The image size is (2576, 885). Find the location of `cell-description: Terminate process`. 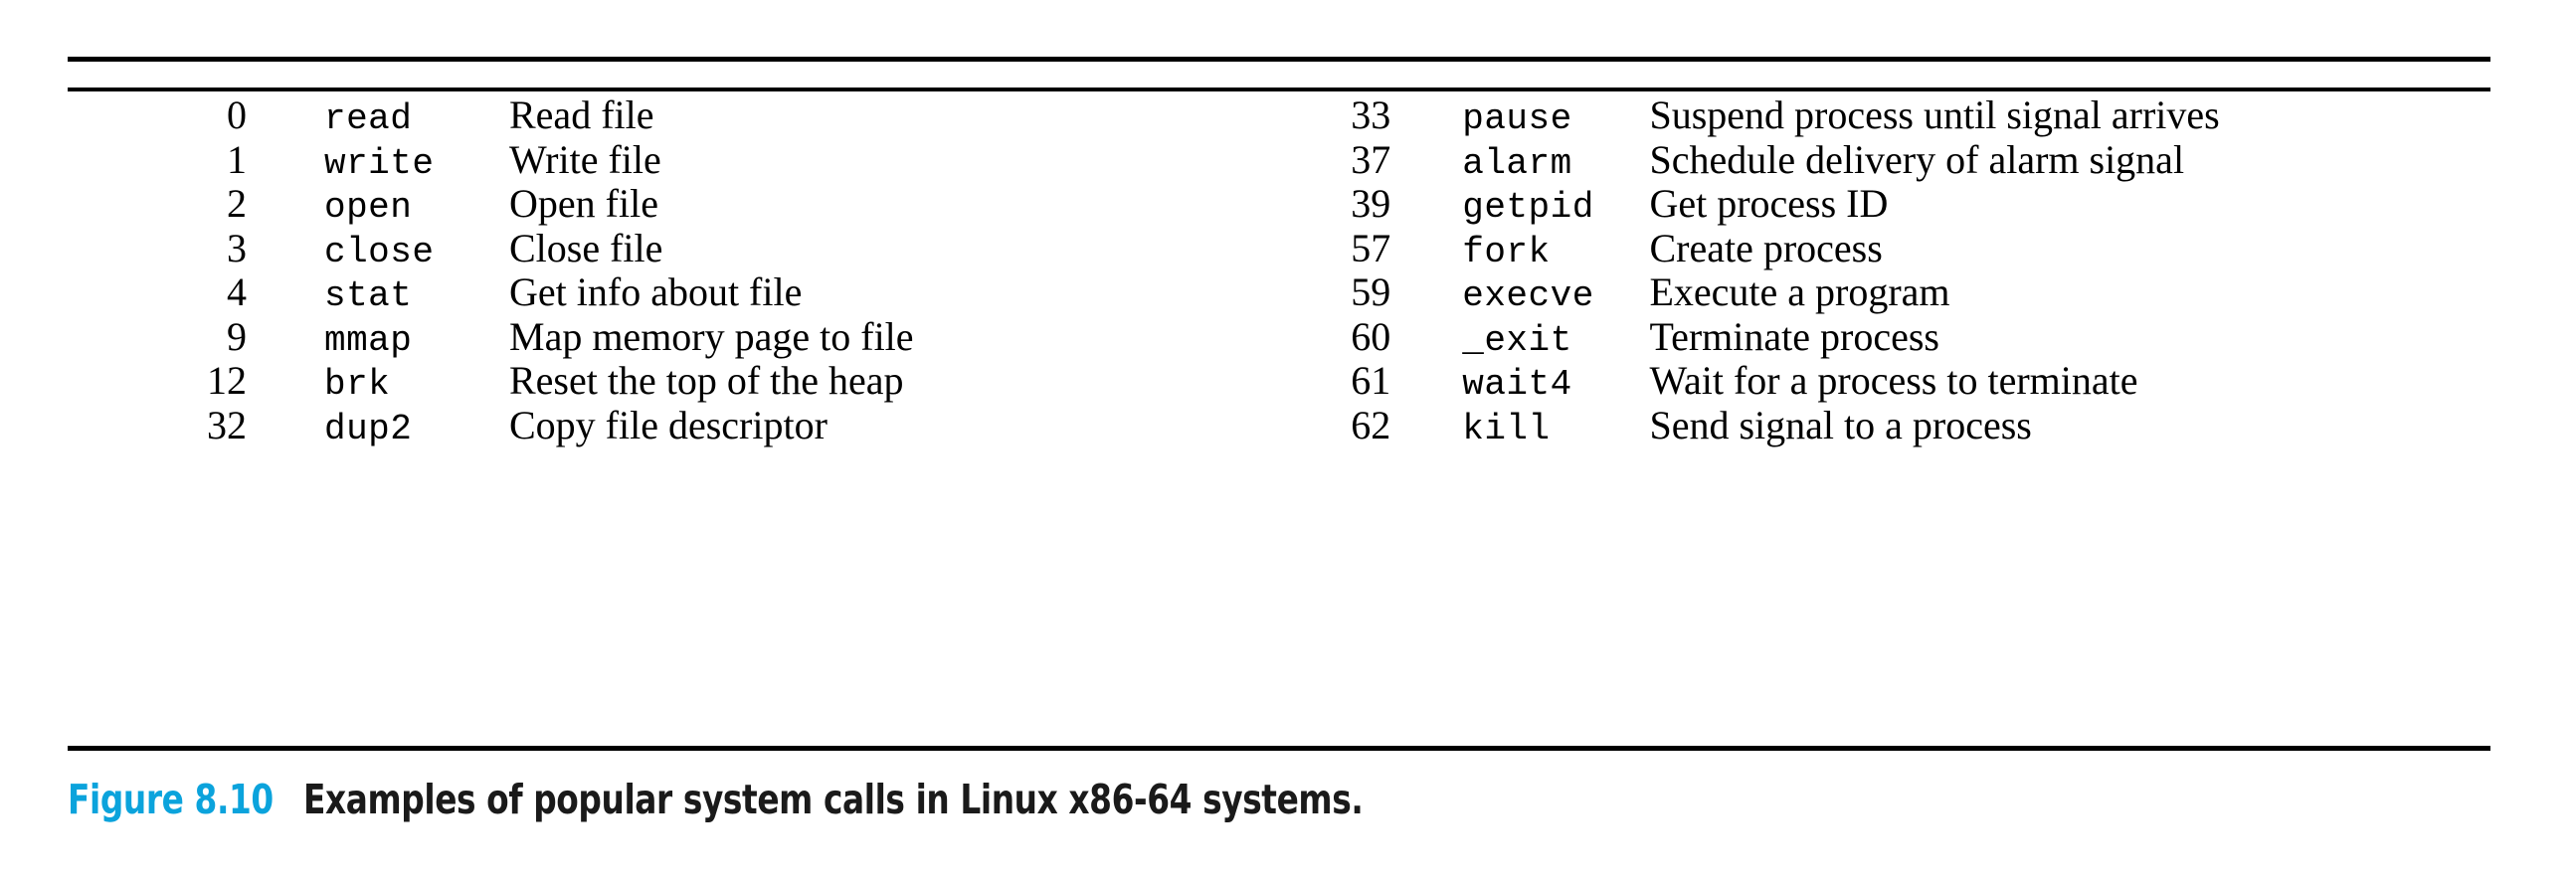

cell-description: Terminate process is located at coordinates (1794, 336).